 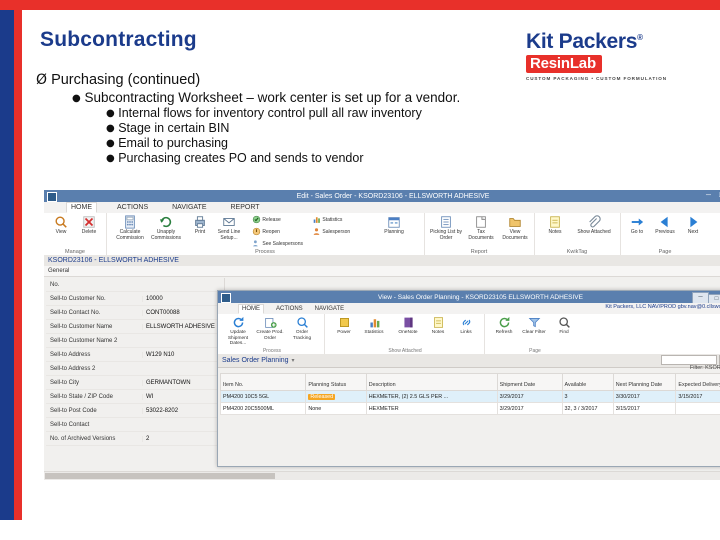 I want to click on ribbon-button-go-to: Go to, so click(x=637, y=225).